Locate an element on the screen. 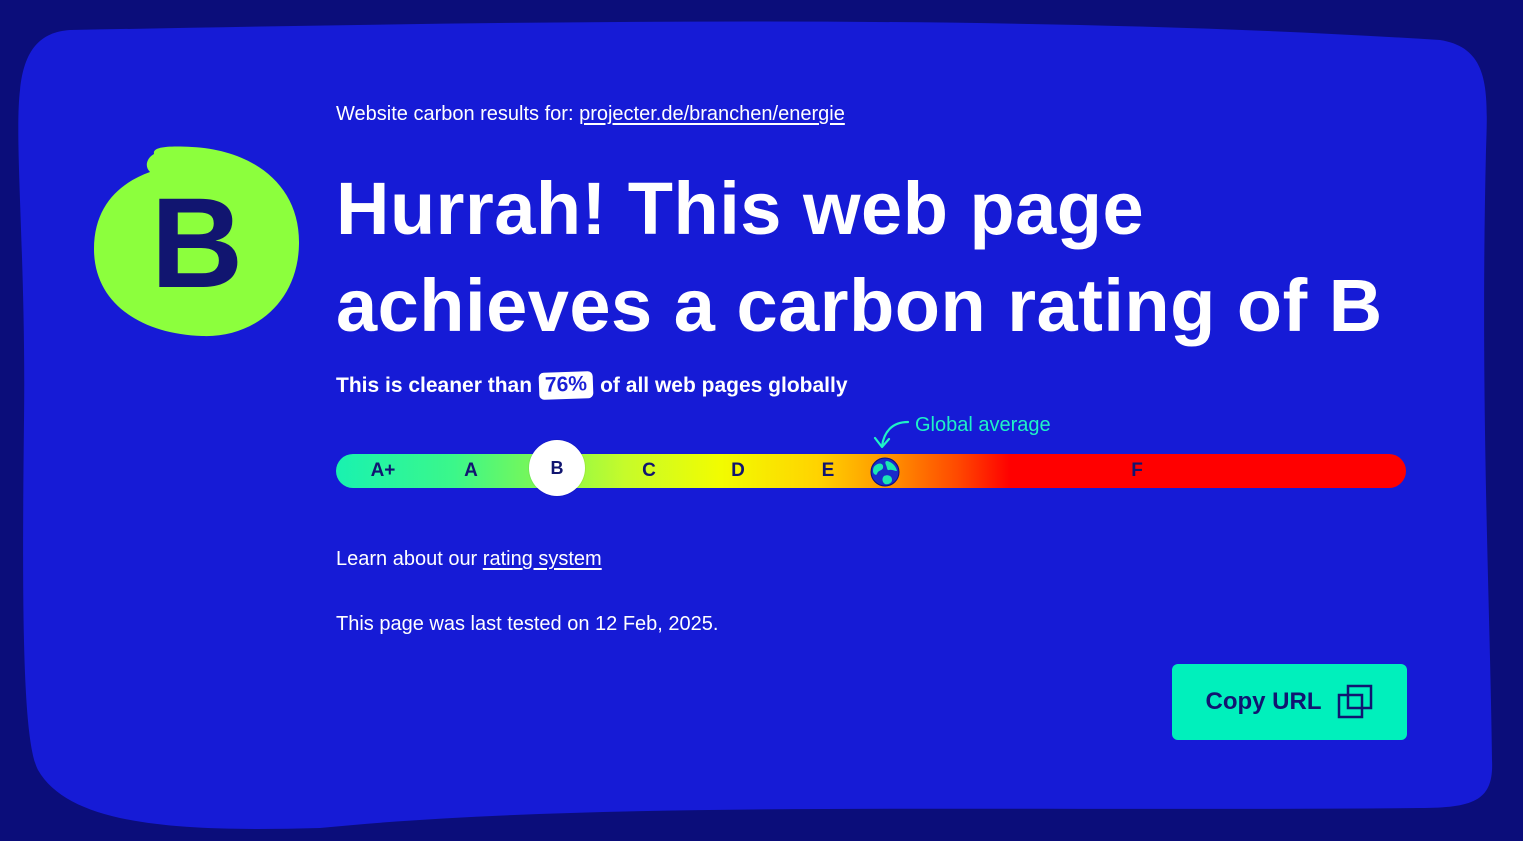  rating-system-link: rating system is located at coordinates (542, 559).